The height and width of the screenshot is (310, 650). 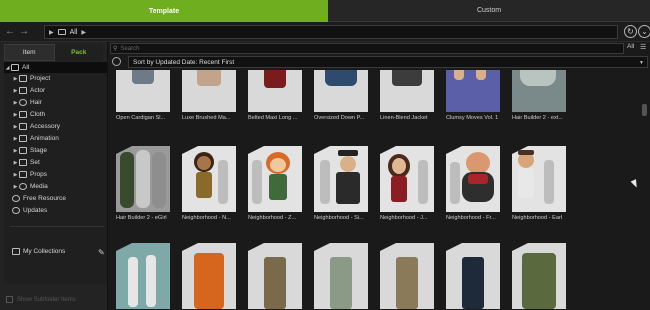 I want to click on tree-item-label: Stage, so click(x=38, y=150).